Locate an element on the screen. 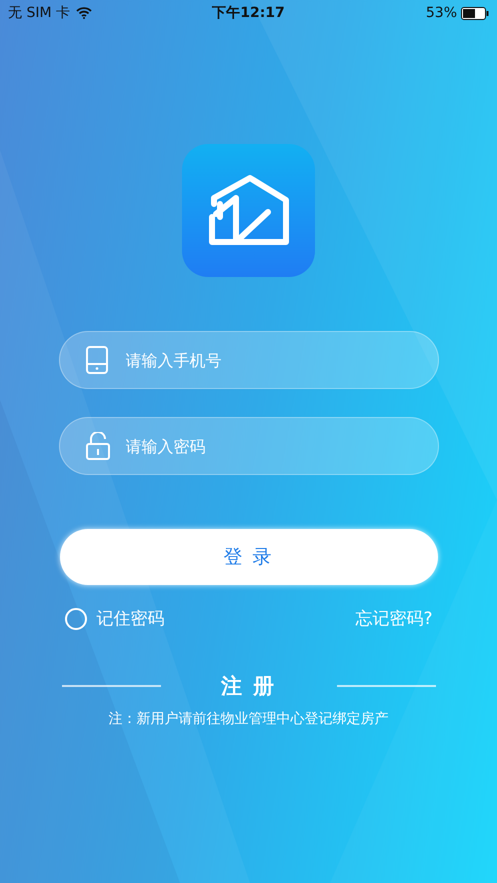  carrier-text: 无 SIM 卡 is located at coordinates (39, 13).